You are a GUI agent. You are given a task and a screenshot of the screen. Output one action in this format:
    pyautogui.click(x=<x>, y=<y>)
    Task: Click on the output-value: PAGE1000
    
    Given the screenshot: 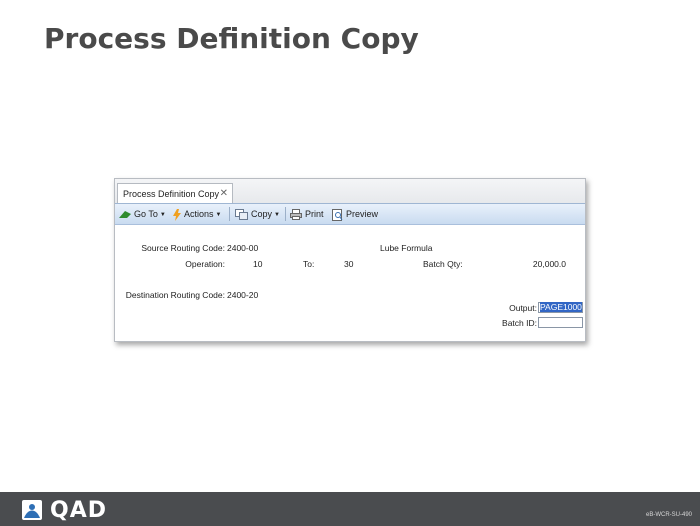 What is the action you would take?
    pyautogui.click(x=561, y=307)
    